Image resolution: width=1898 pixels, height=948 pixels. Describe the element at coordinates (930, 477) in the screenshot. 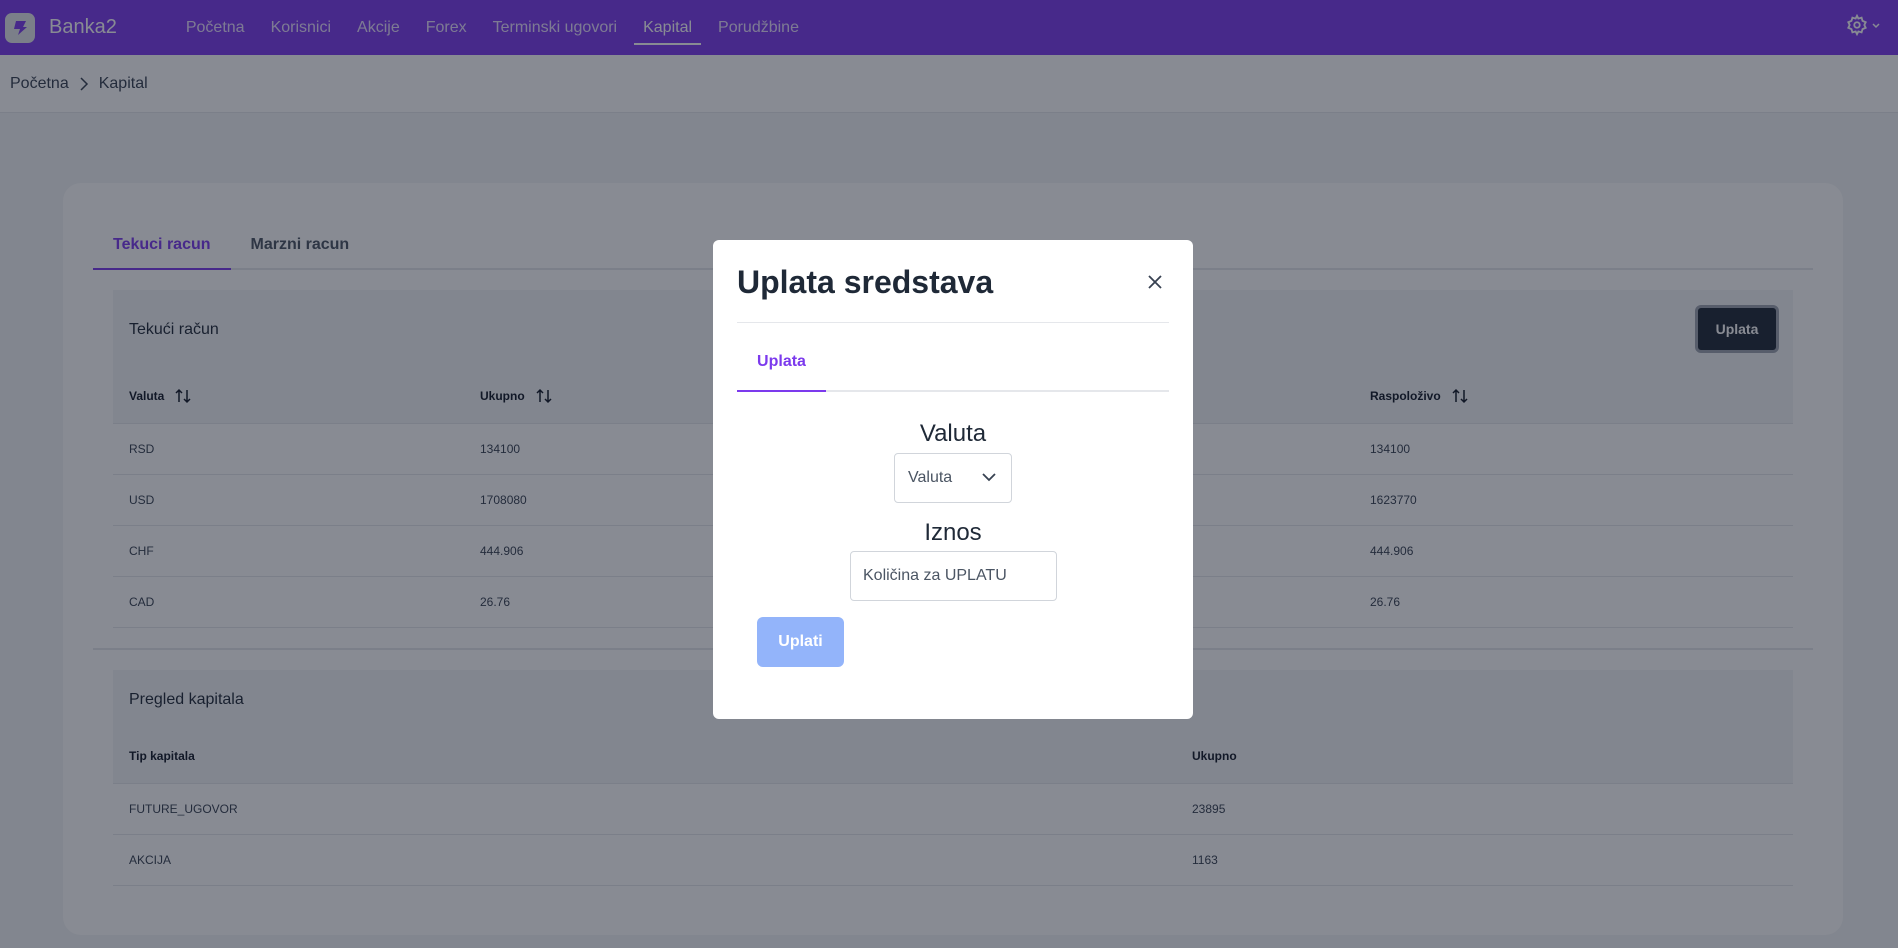

I see `valuta-select-value: Valuta` at that location.